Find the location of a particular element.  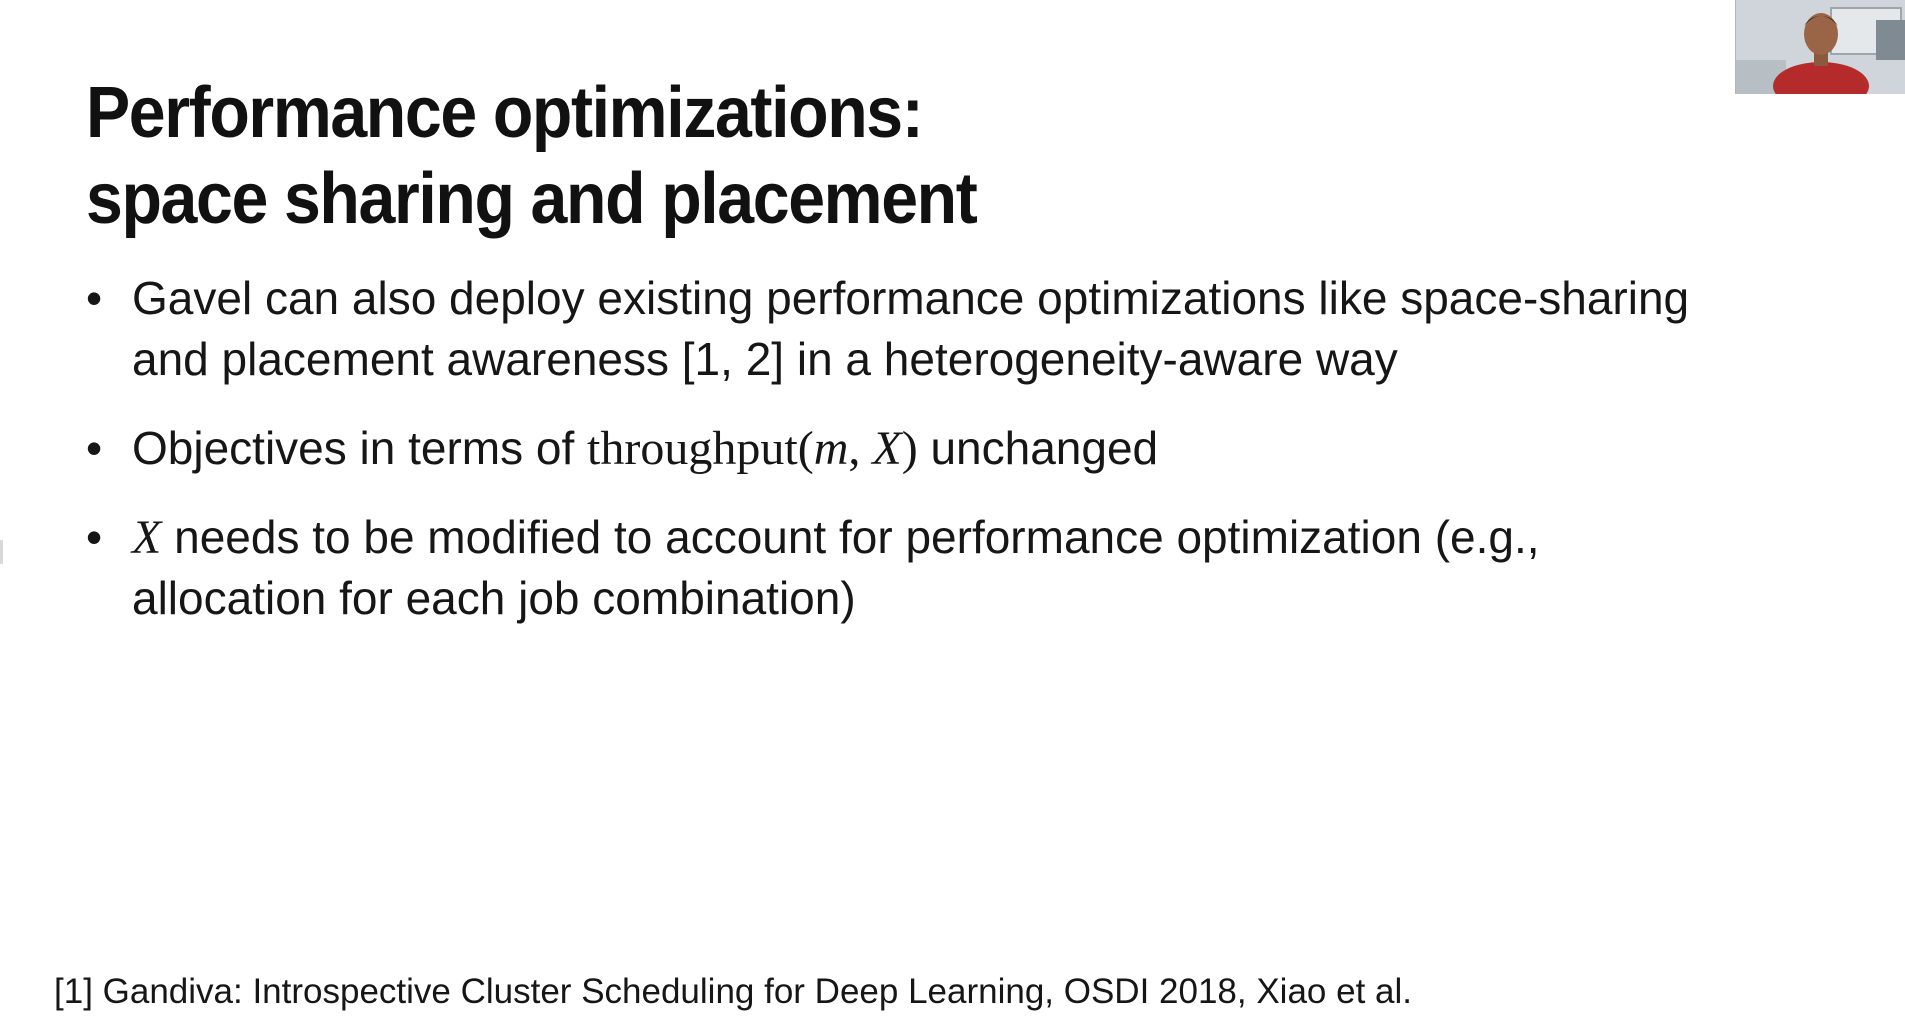

speaker-video-feed is located at coordinates (1820, 47).